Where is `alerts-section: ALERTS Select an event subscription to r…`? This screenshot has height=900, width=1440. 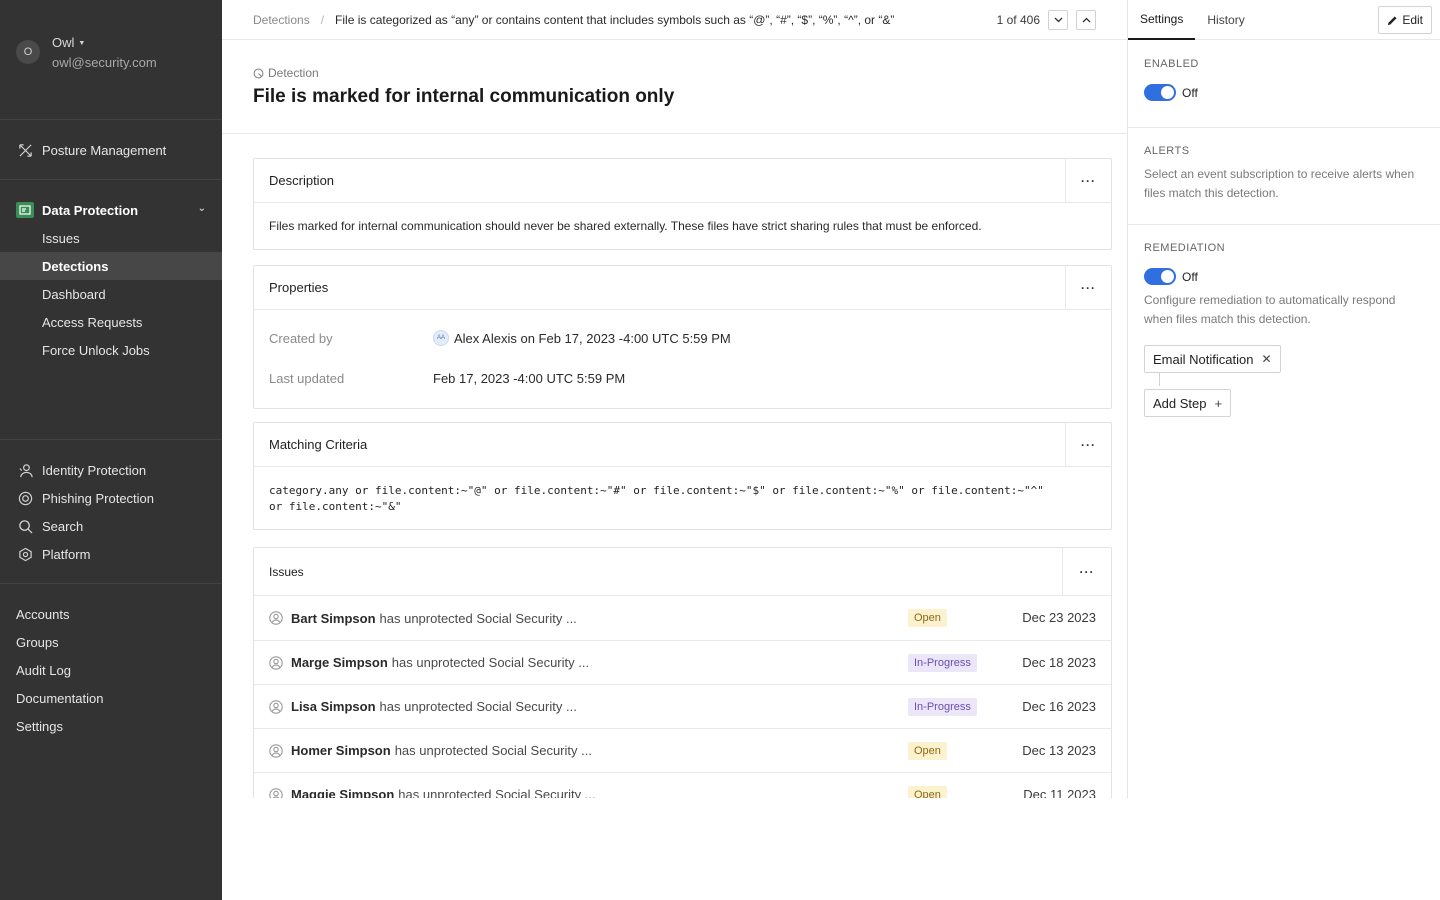
alerts-section: ALERTS Select an event subscription to r… is located at coordinates (1284, 176).